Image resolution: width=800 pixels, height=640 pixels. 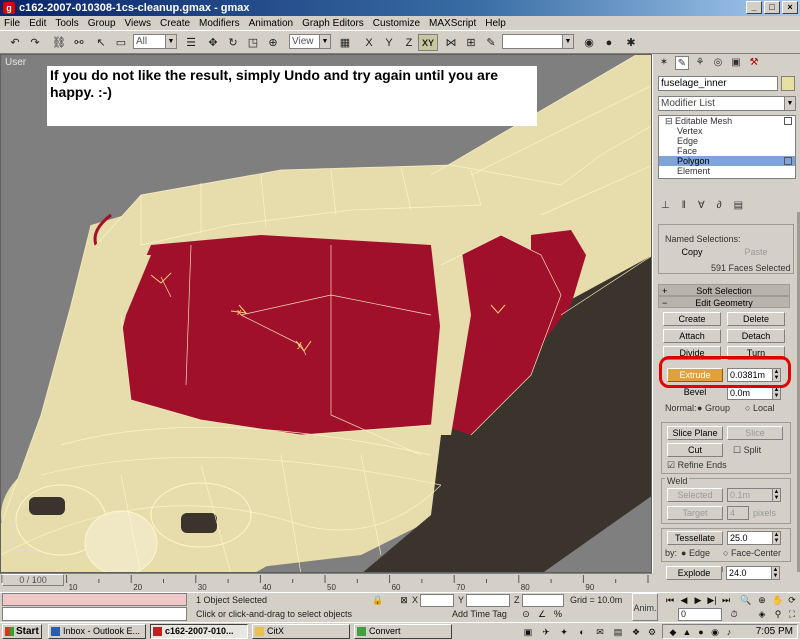 What do you see at coordinates (756, 336) in the screenshot?
I see `detach-button: Detach` at bounding box center [756, 336].